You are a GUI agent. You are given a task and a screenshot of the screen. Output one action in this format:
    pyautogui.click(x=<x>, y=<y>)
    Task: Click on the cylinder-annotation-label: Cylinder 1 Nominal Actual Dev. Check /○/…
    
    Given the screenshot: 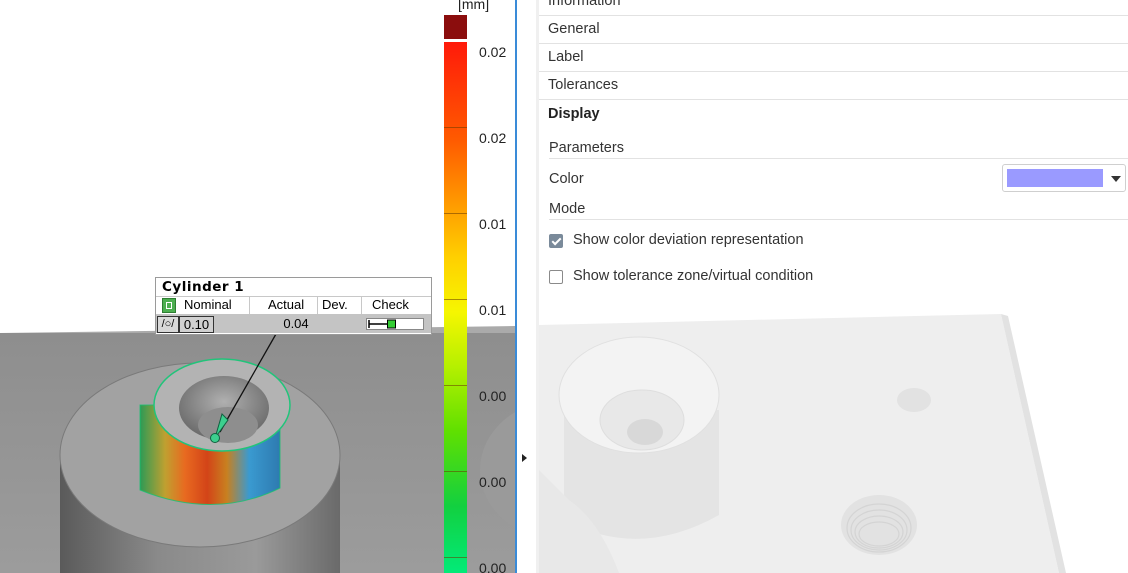 What is the action you would take?
    pyautogui.click(x=293, y=306)
    